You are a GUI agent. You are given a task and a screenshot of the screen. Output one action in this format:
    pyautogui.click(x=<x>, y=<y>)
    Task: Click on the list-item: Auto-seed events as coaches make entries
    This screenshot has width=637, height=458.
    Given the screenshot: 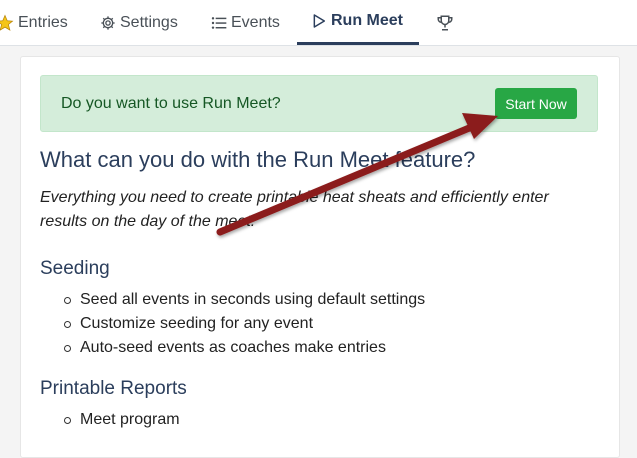 What is the action you would take?
    pyautogui.click(x=244, y=348)
    